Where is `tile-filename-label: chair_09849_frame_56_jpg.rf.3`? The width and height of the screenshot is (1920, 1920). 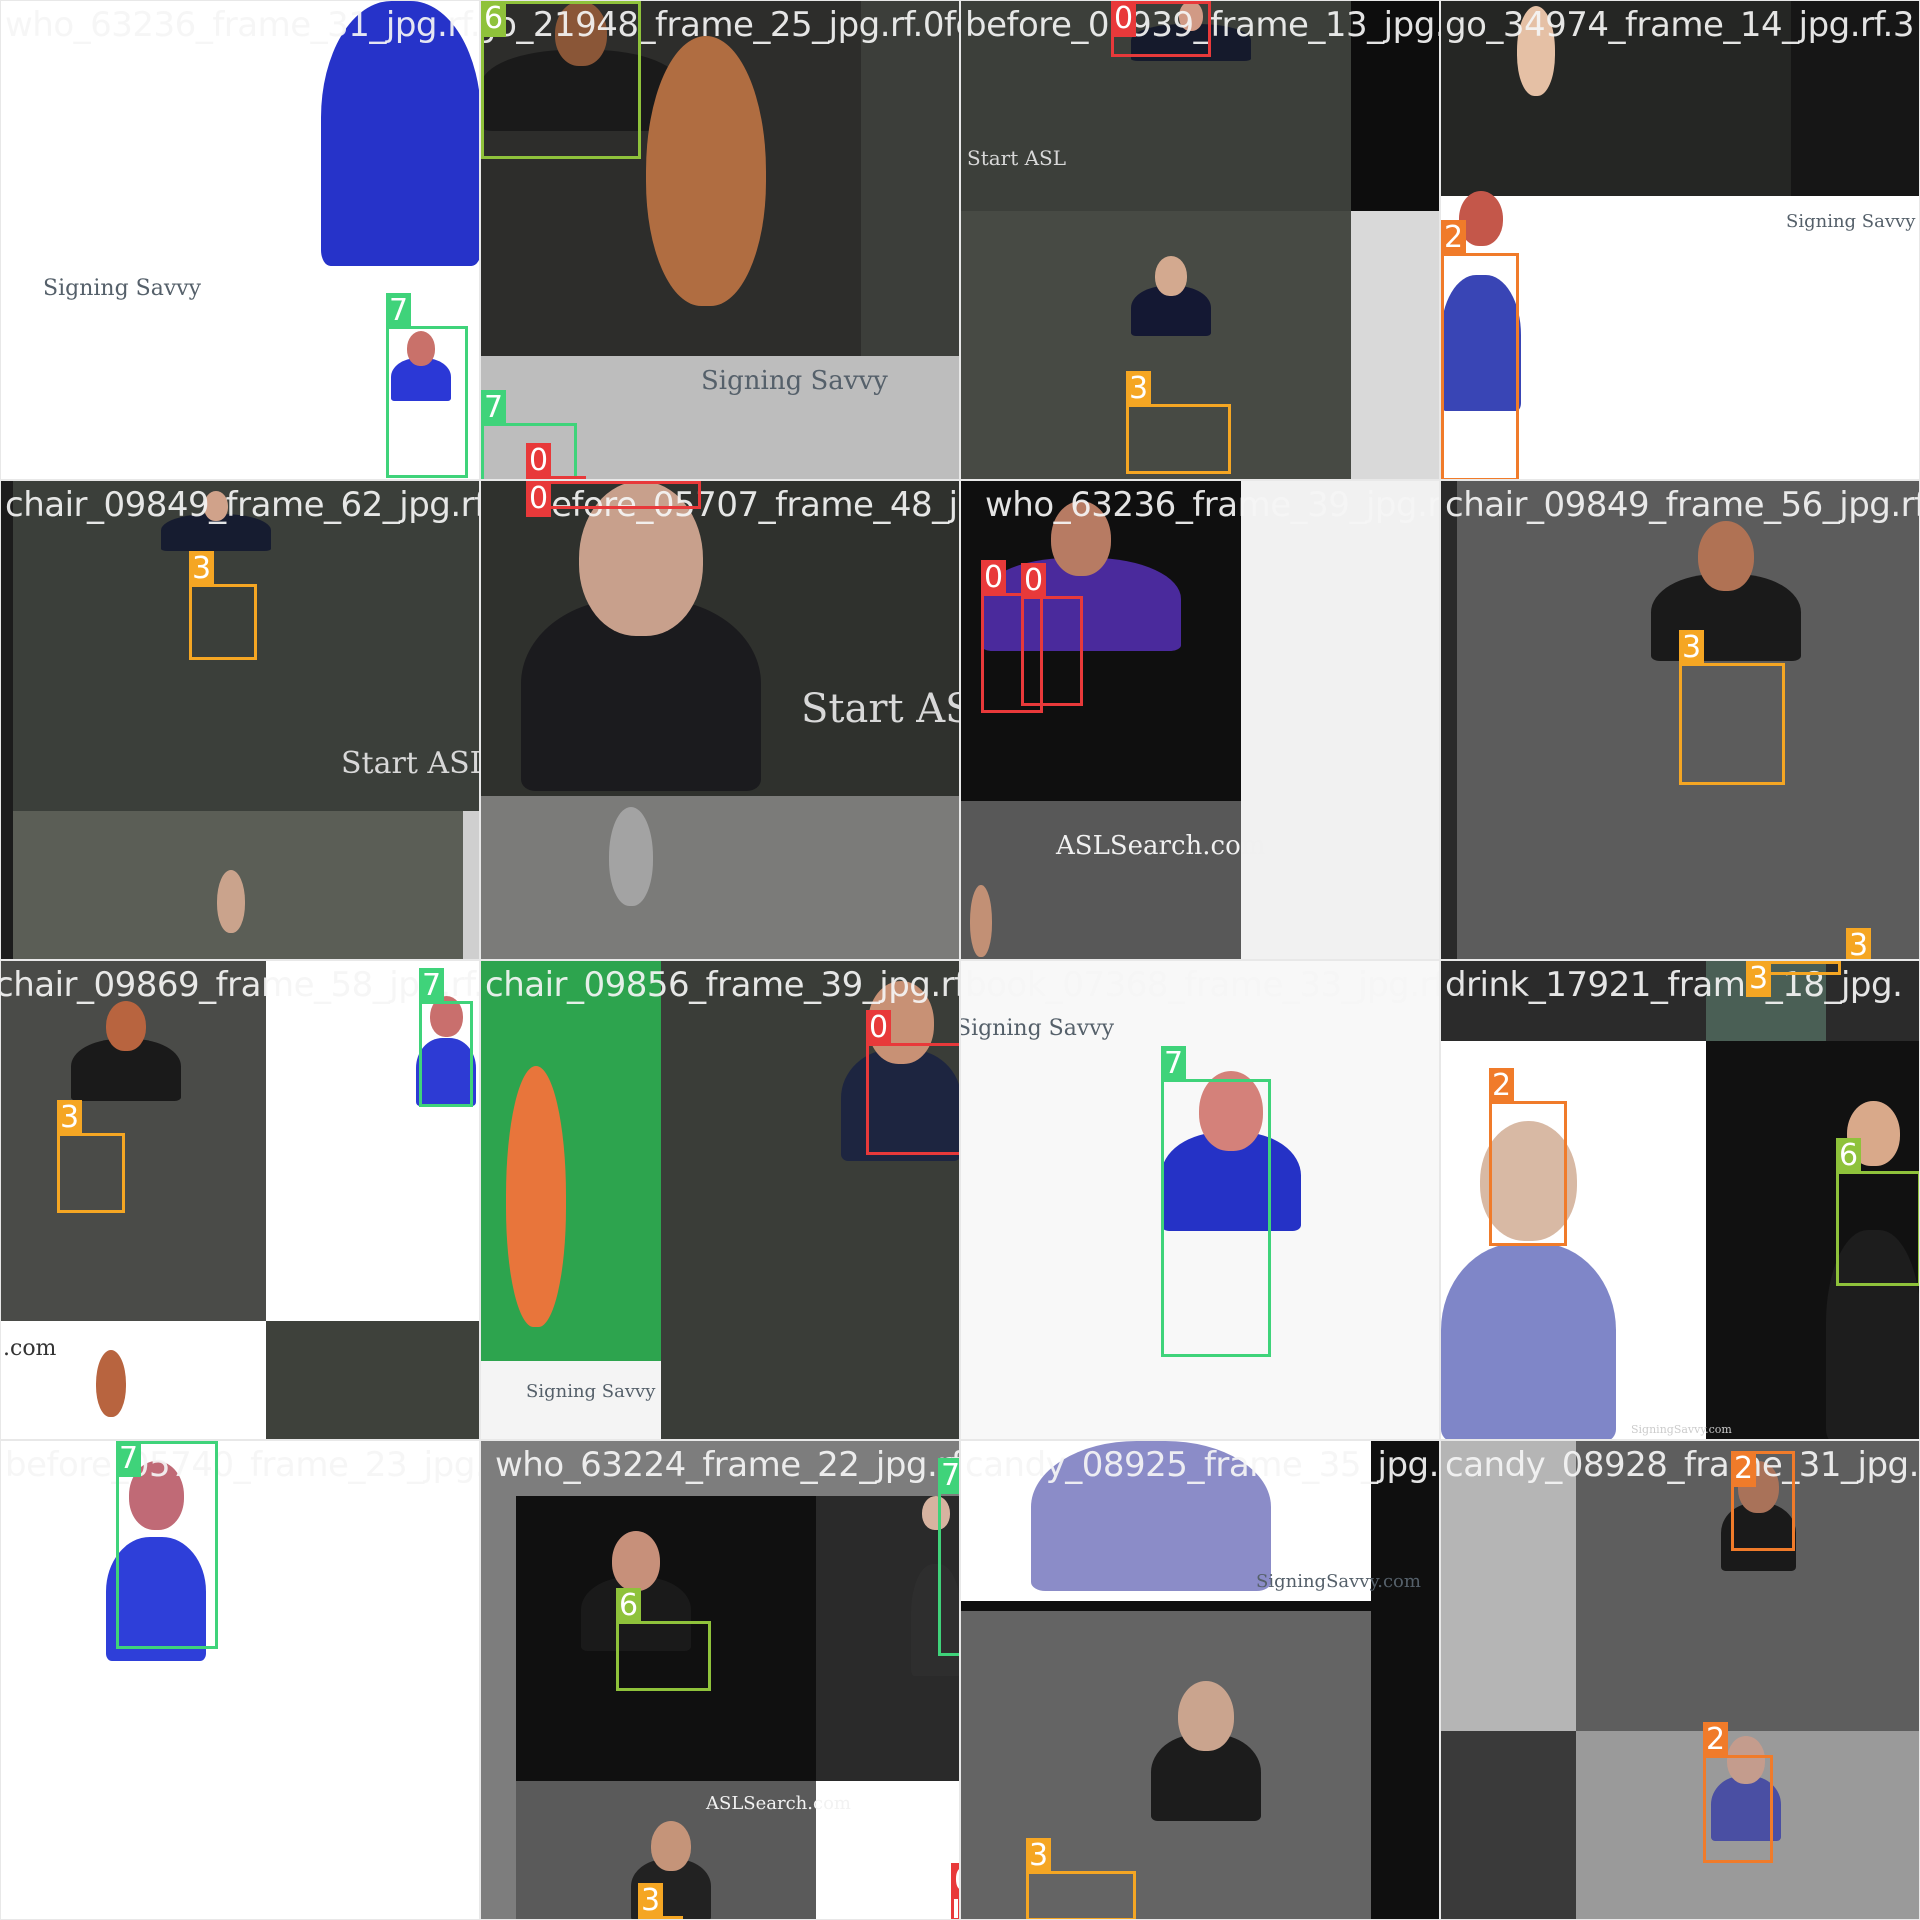 tile-filename-label: chair_09849_frame_56_jpg.rf.3 is located at coordinates (1682, 505).